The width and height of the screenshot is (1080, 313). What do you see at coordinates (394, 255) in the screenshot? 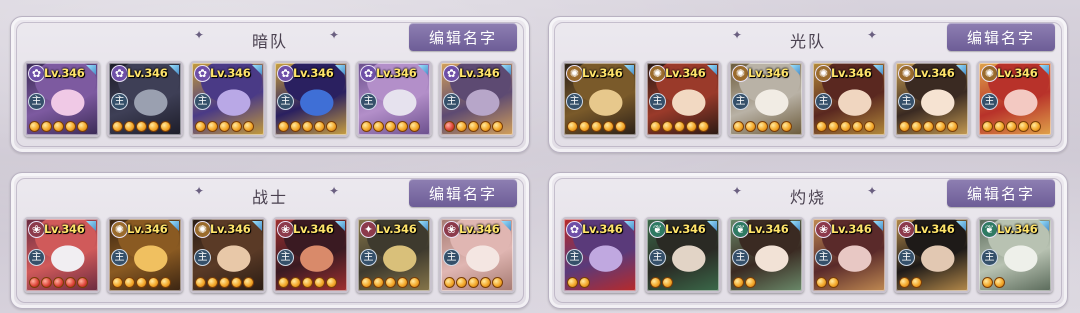
I see `shikigami-card: ✦ Lv.346 主` at bounding box center [394, 255].